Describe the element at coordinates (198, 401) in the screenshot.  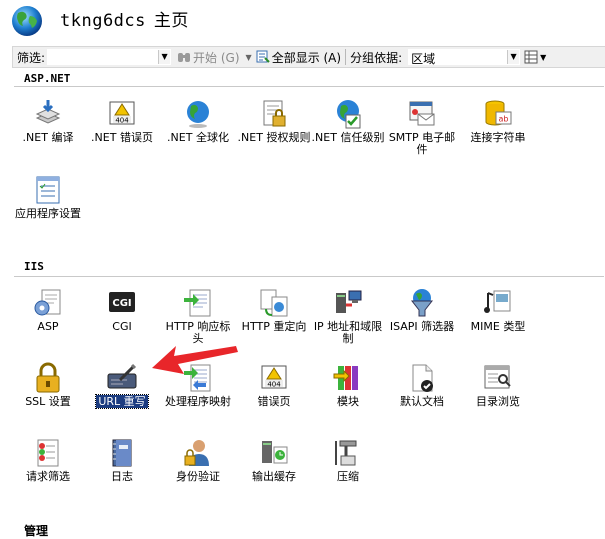
I see `feature-label: 处理程序映射` at that location.